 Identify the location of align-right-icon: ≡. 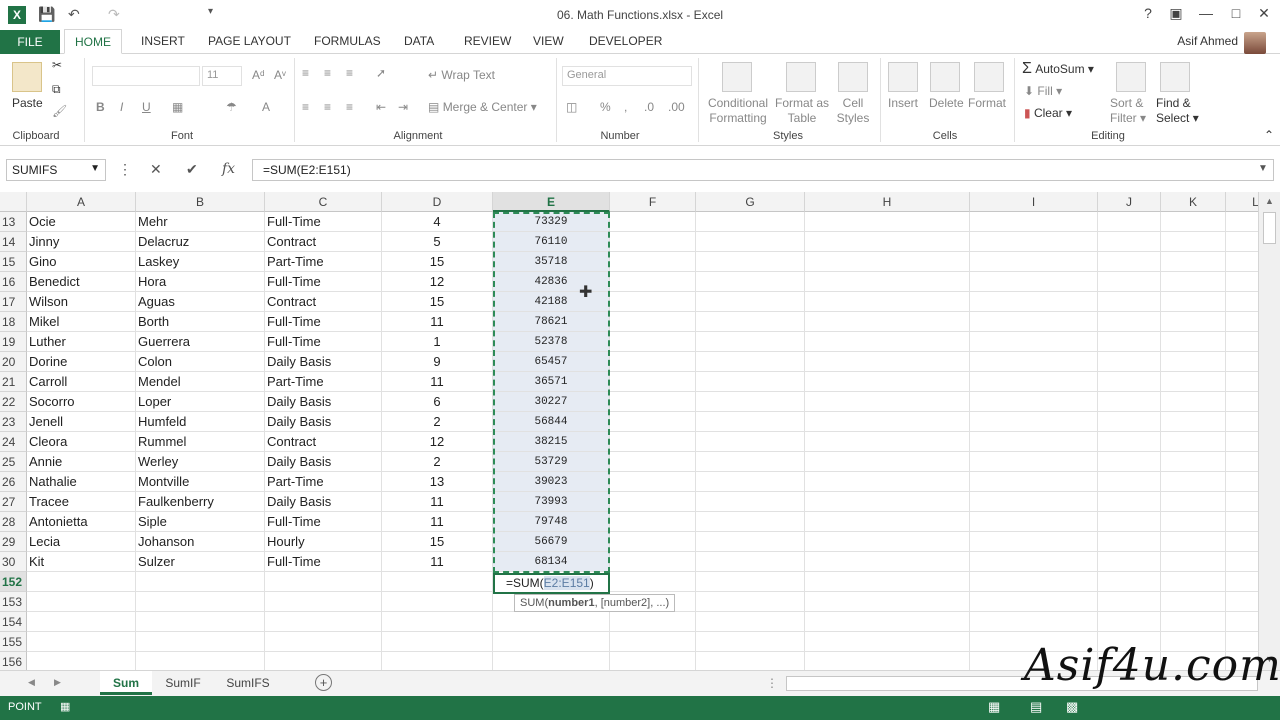
(349, 107).